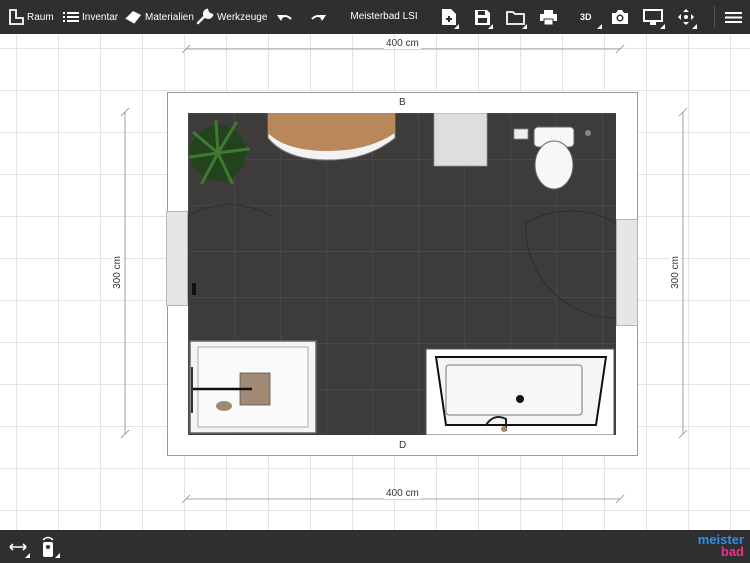 The width and height of the screenshot is (750, 563). What do you see at coordinates (586, 17) in the screenshot?
I see `view-3d-label: 3D` at bounding box center [586, 17].